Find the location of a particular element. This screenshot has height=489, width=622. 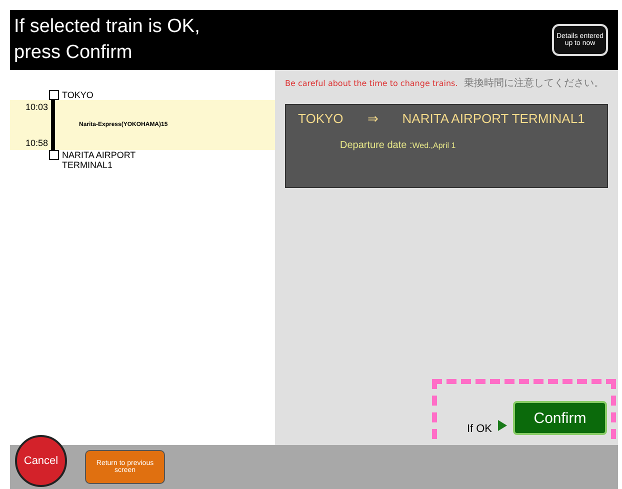

warning-text-japanese: 乗換時間に注意してください。 is located at coordinates (534, 83).